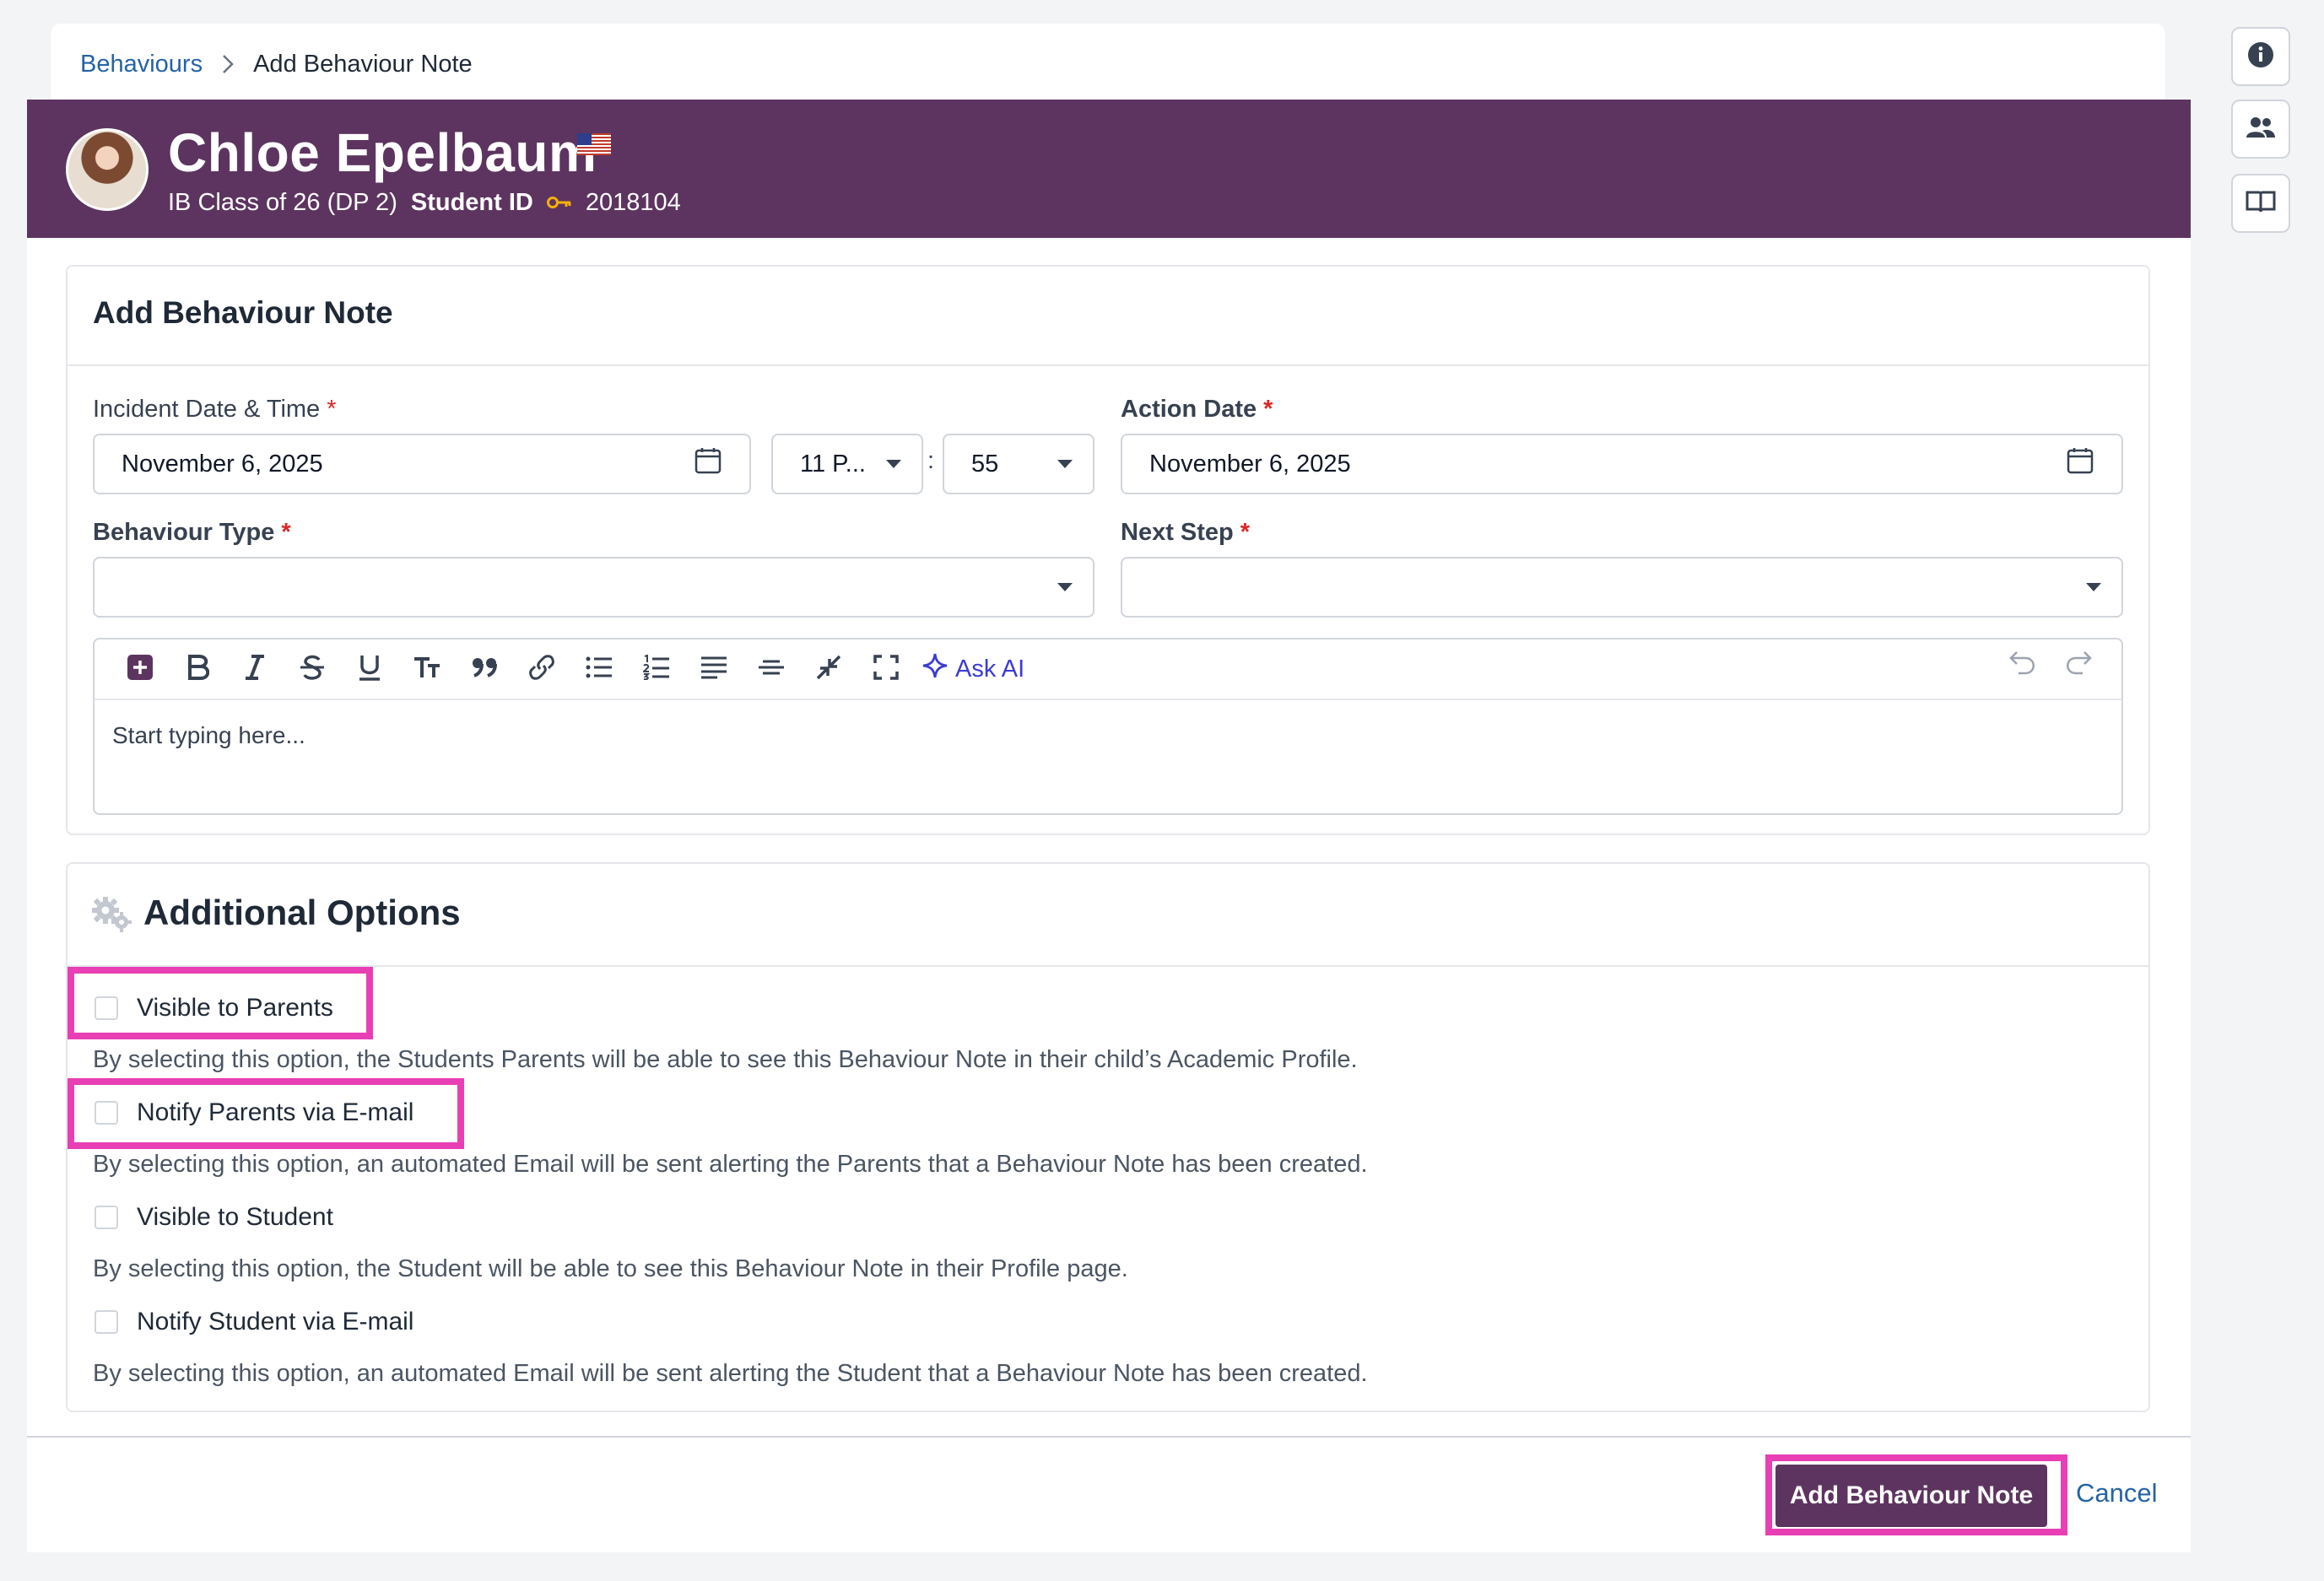  I want to click on gear-icon, so click(112, 916).